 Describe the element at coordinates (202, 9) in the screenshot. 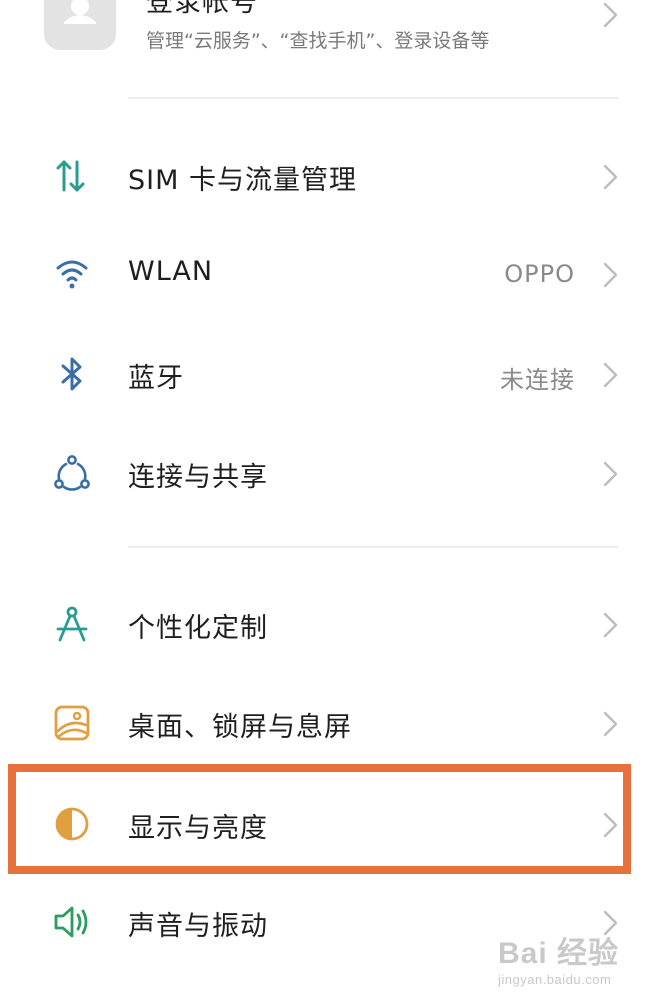

I see `account-title: 登录帐号` at that location.